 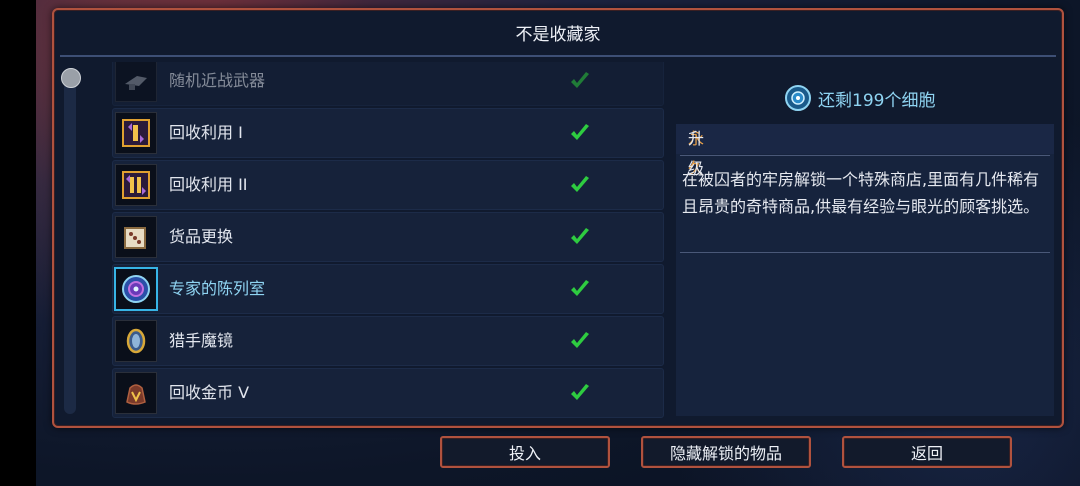 What do you see at coordinates (70, 241) in the screenshot?
I see `scrollbar-track` at bounding box center [70, 241].